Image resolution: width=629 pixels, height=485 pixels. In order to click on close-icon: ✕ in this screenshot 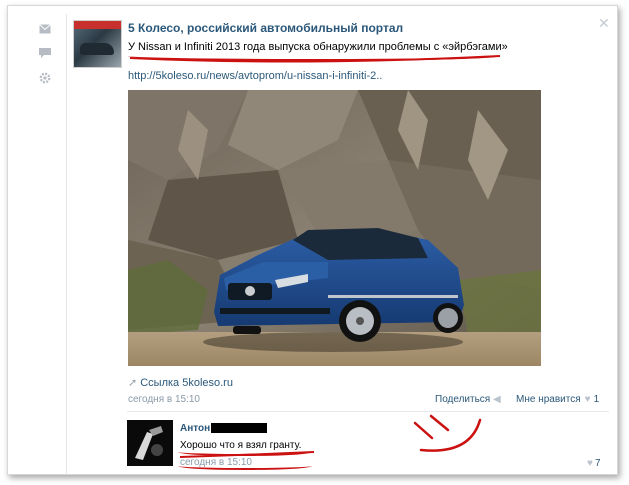, I will do `click(604, 23)`.